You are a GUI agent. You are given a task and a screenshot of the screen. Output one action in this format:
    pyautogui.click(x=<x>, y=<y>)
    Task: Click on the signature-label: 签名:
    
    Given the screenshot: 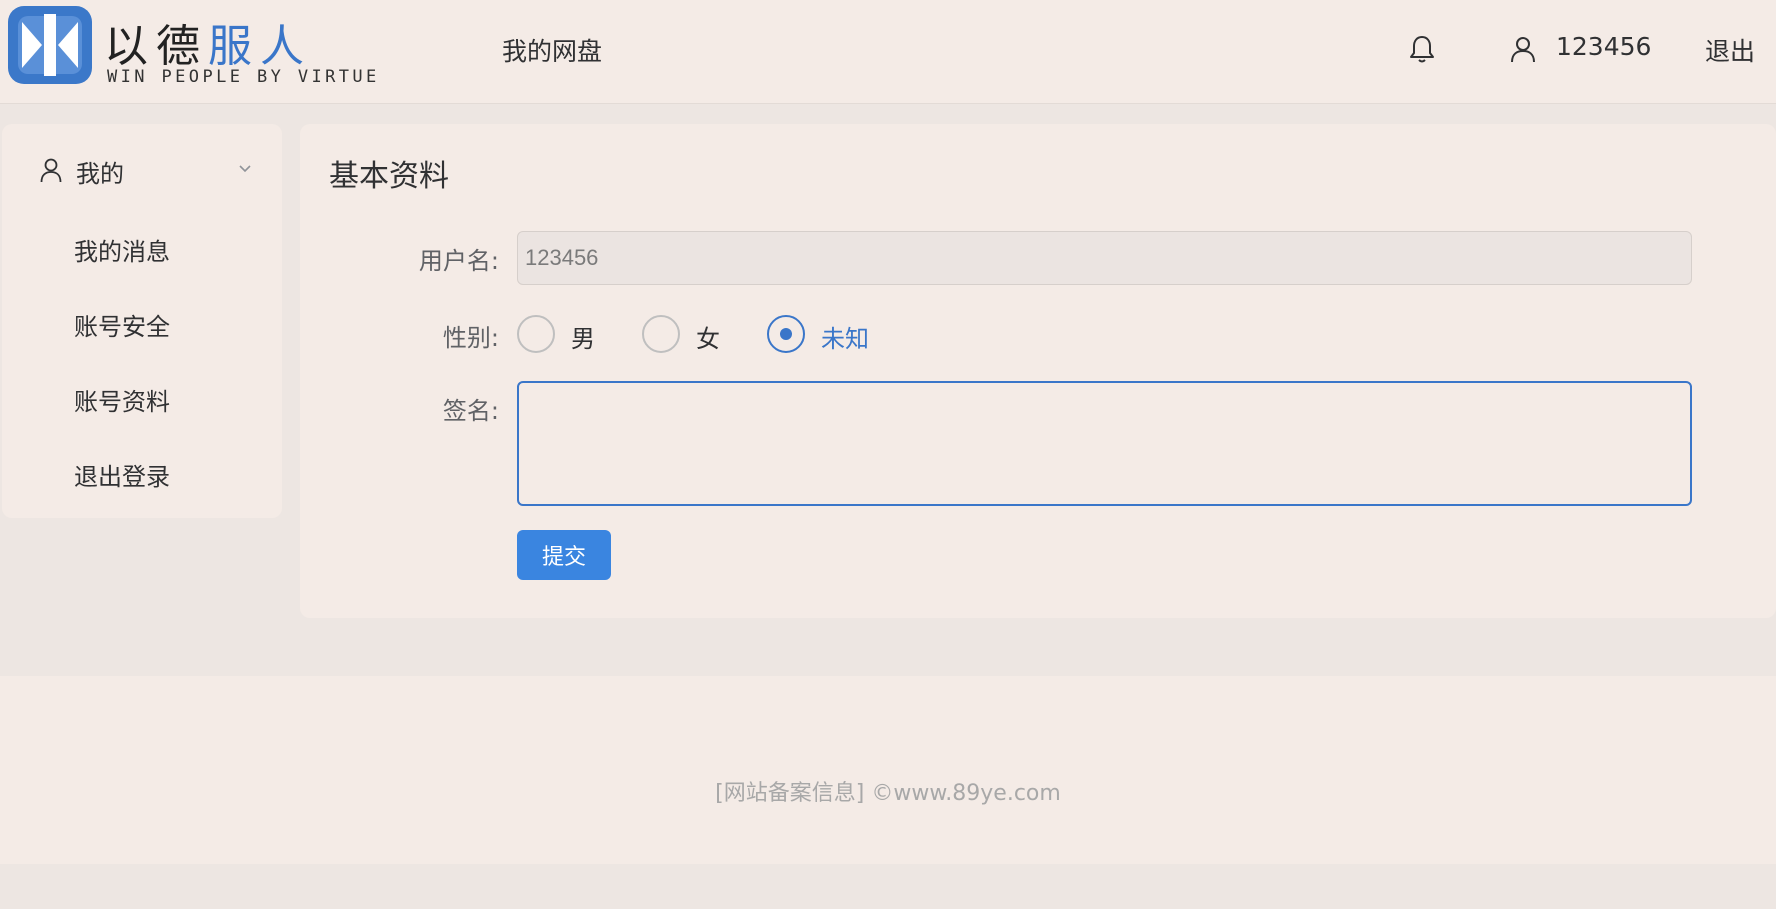 What is the action you would take?
    pyautogui.click(x=470, y=411)
    